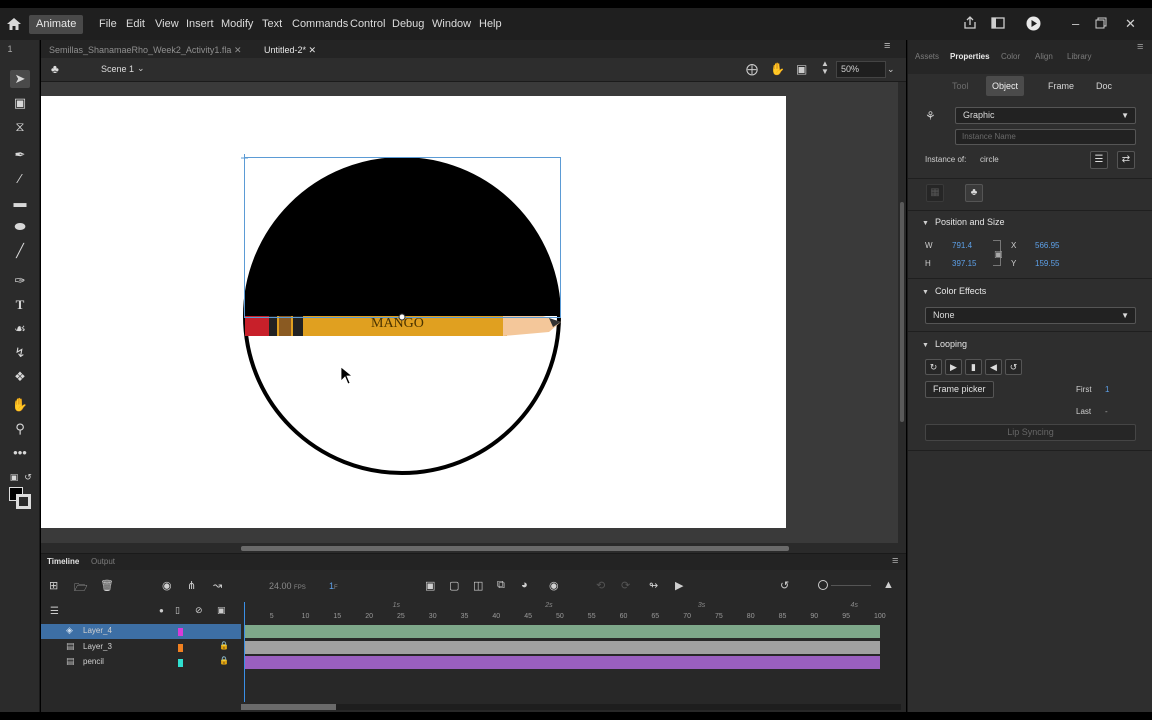  Describe the element at coordinates (1047, 245) in the screenshot. I see `x-value: 566.95` at that location.